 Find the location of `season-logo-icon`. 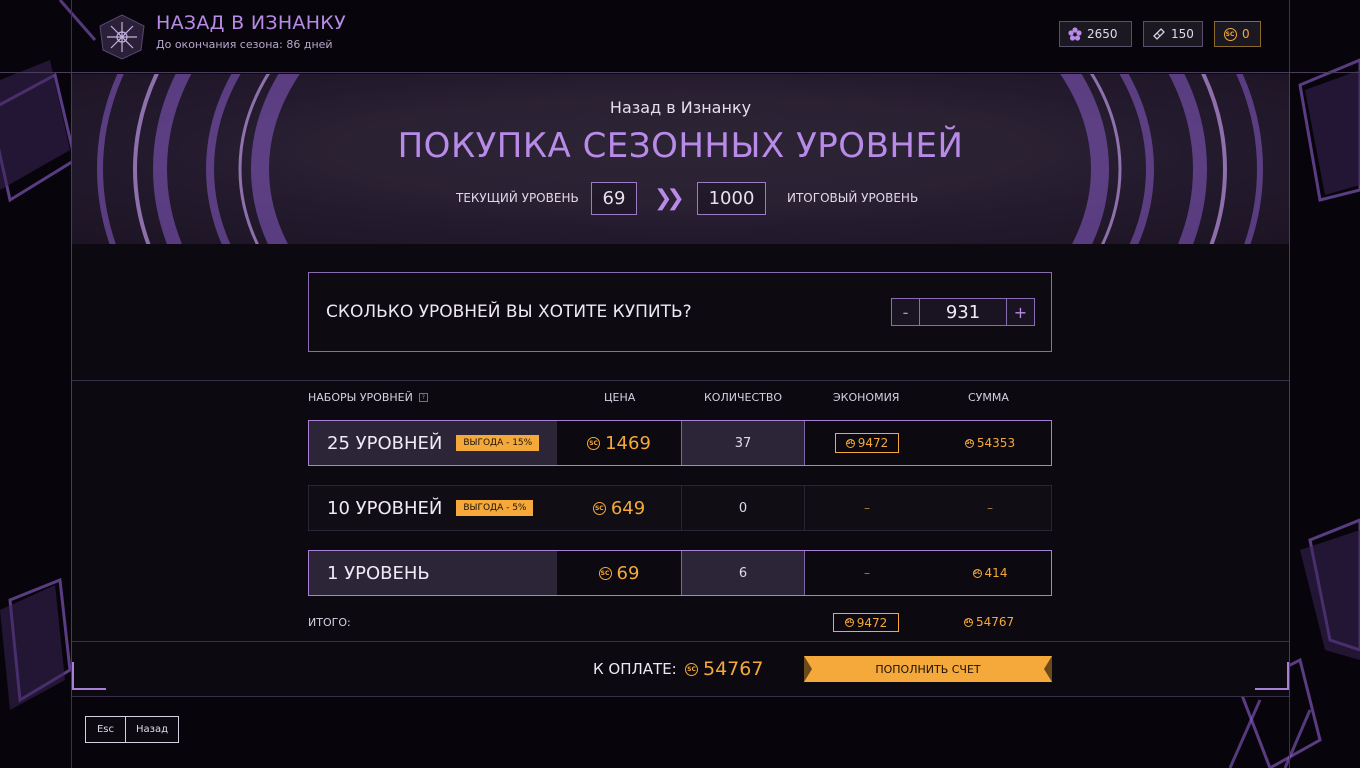

season-logo-icon is located at coordinates (122, 37).